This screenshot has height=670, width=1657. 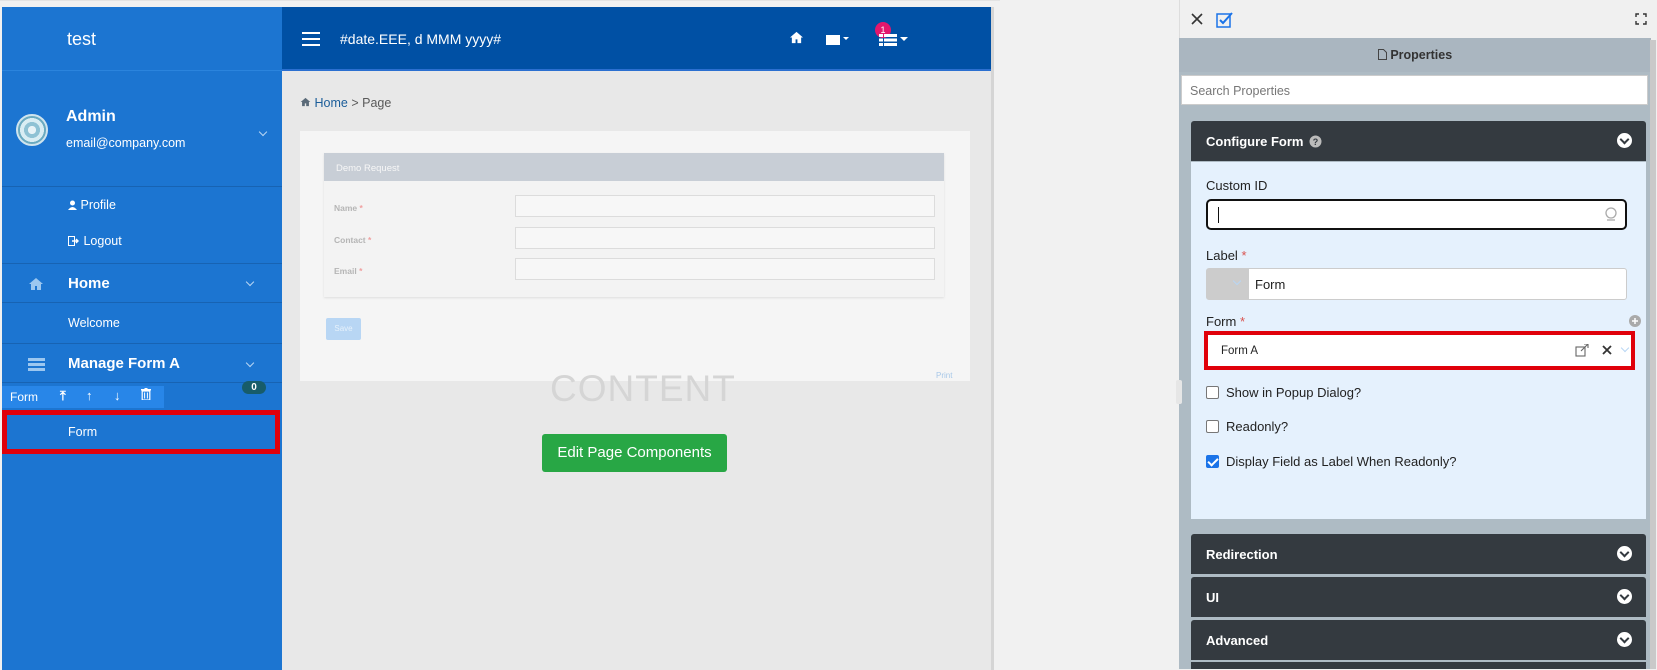 I want to click on show-in-popup-checkbox, so click(x=1212, y=392).